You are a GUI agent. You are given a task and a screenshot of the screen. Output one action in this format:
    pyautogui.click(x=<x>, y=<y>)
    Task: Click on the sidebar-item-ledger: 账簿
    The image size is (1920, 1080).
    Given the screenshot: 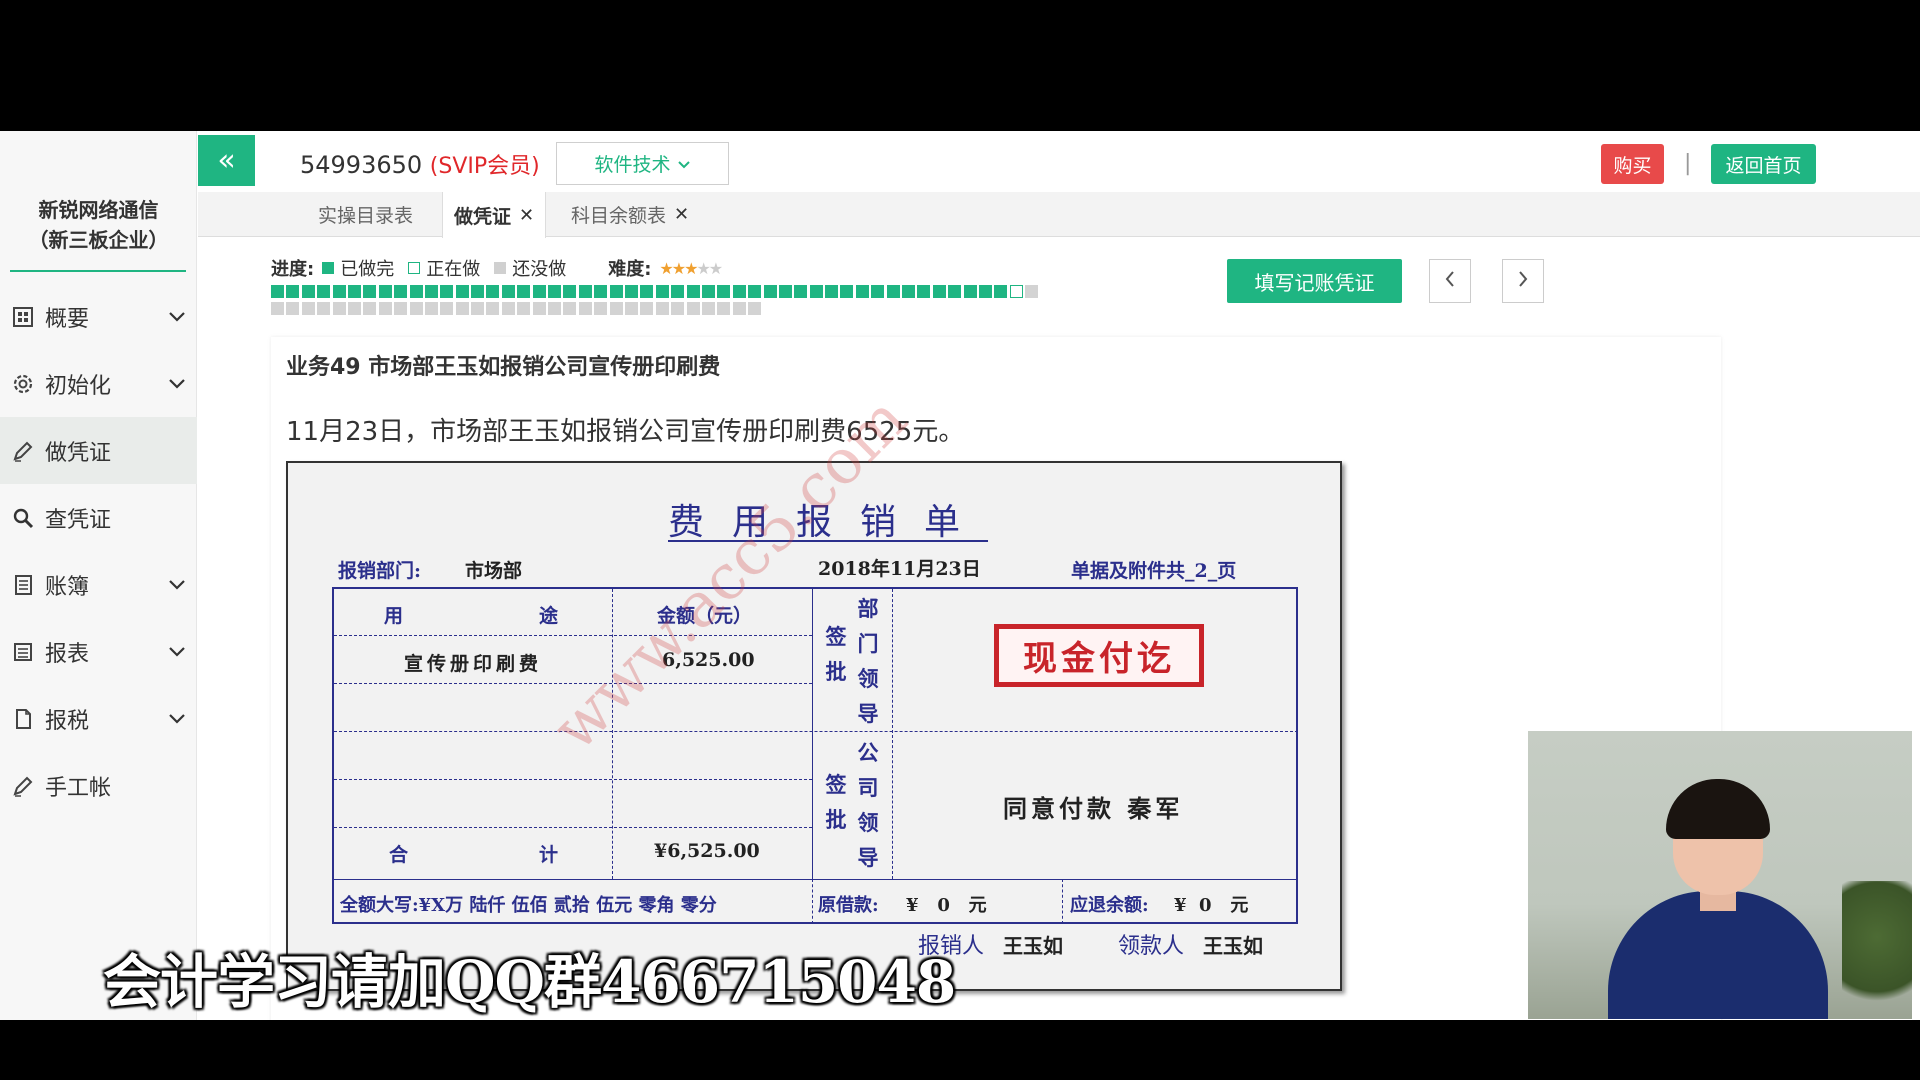 What is the action you would take?
    pyautogui.click(x=98, y=584)
    